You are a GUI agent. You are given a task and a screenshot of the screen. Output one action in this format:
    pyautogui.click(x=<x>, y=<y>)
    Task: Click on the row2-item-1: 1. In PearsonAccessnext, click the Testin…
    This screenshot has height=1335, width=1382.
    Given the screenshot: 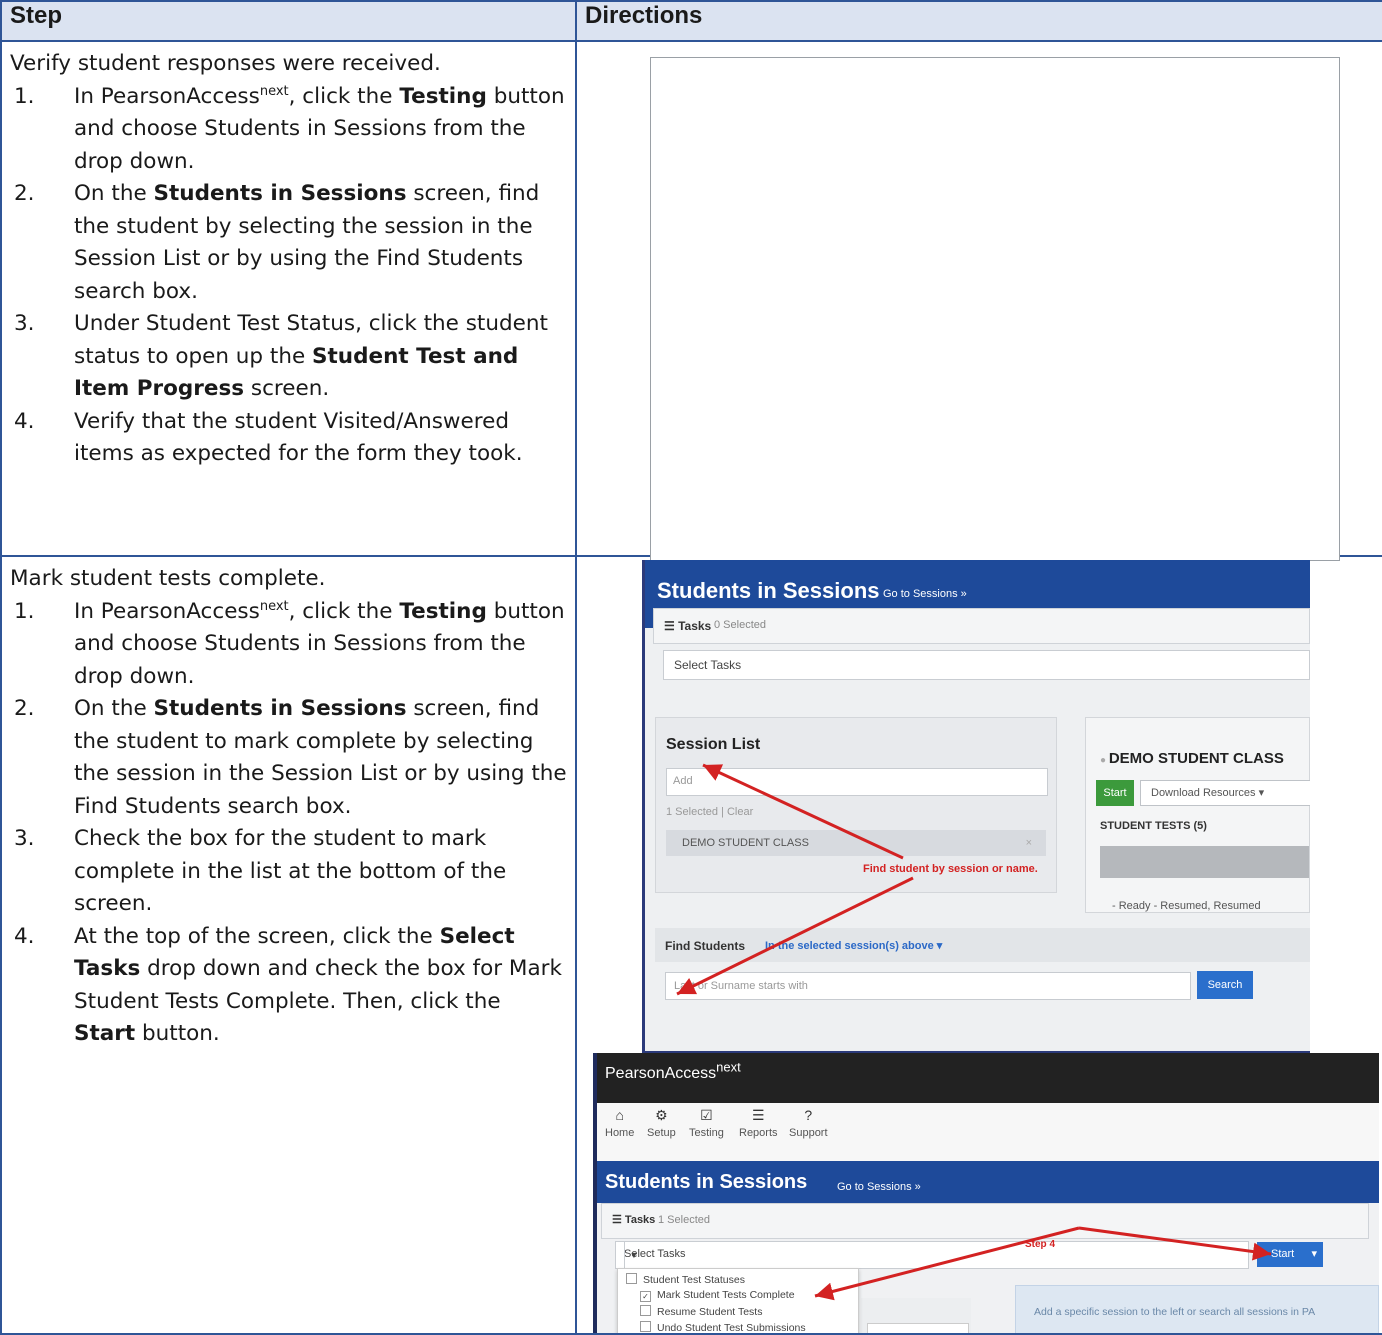 What is the action you would take?
    pyautogui.click(x=289, y=643)
    